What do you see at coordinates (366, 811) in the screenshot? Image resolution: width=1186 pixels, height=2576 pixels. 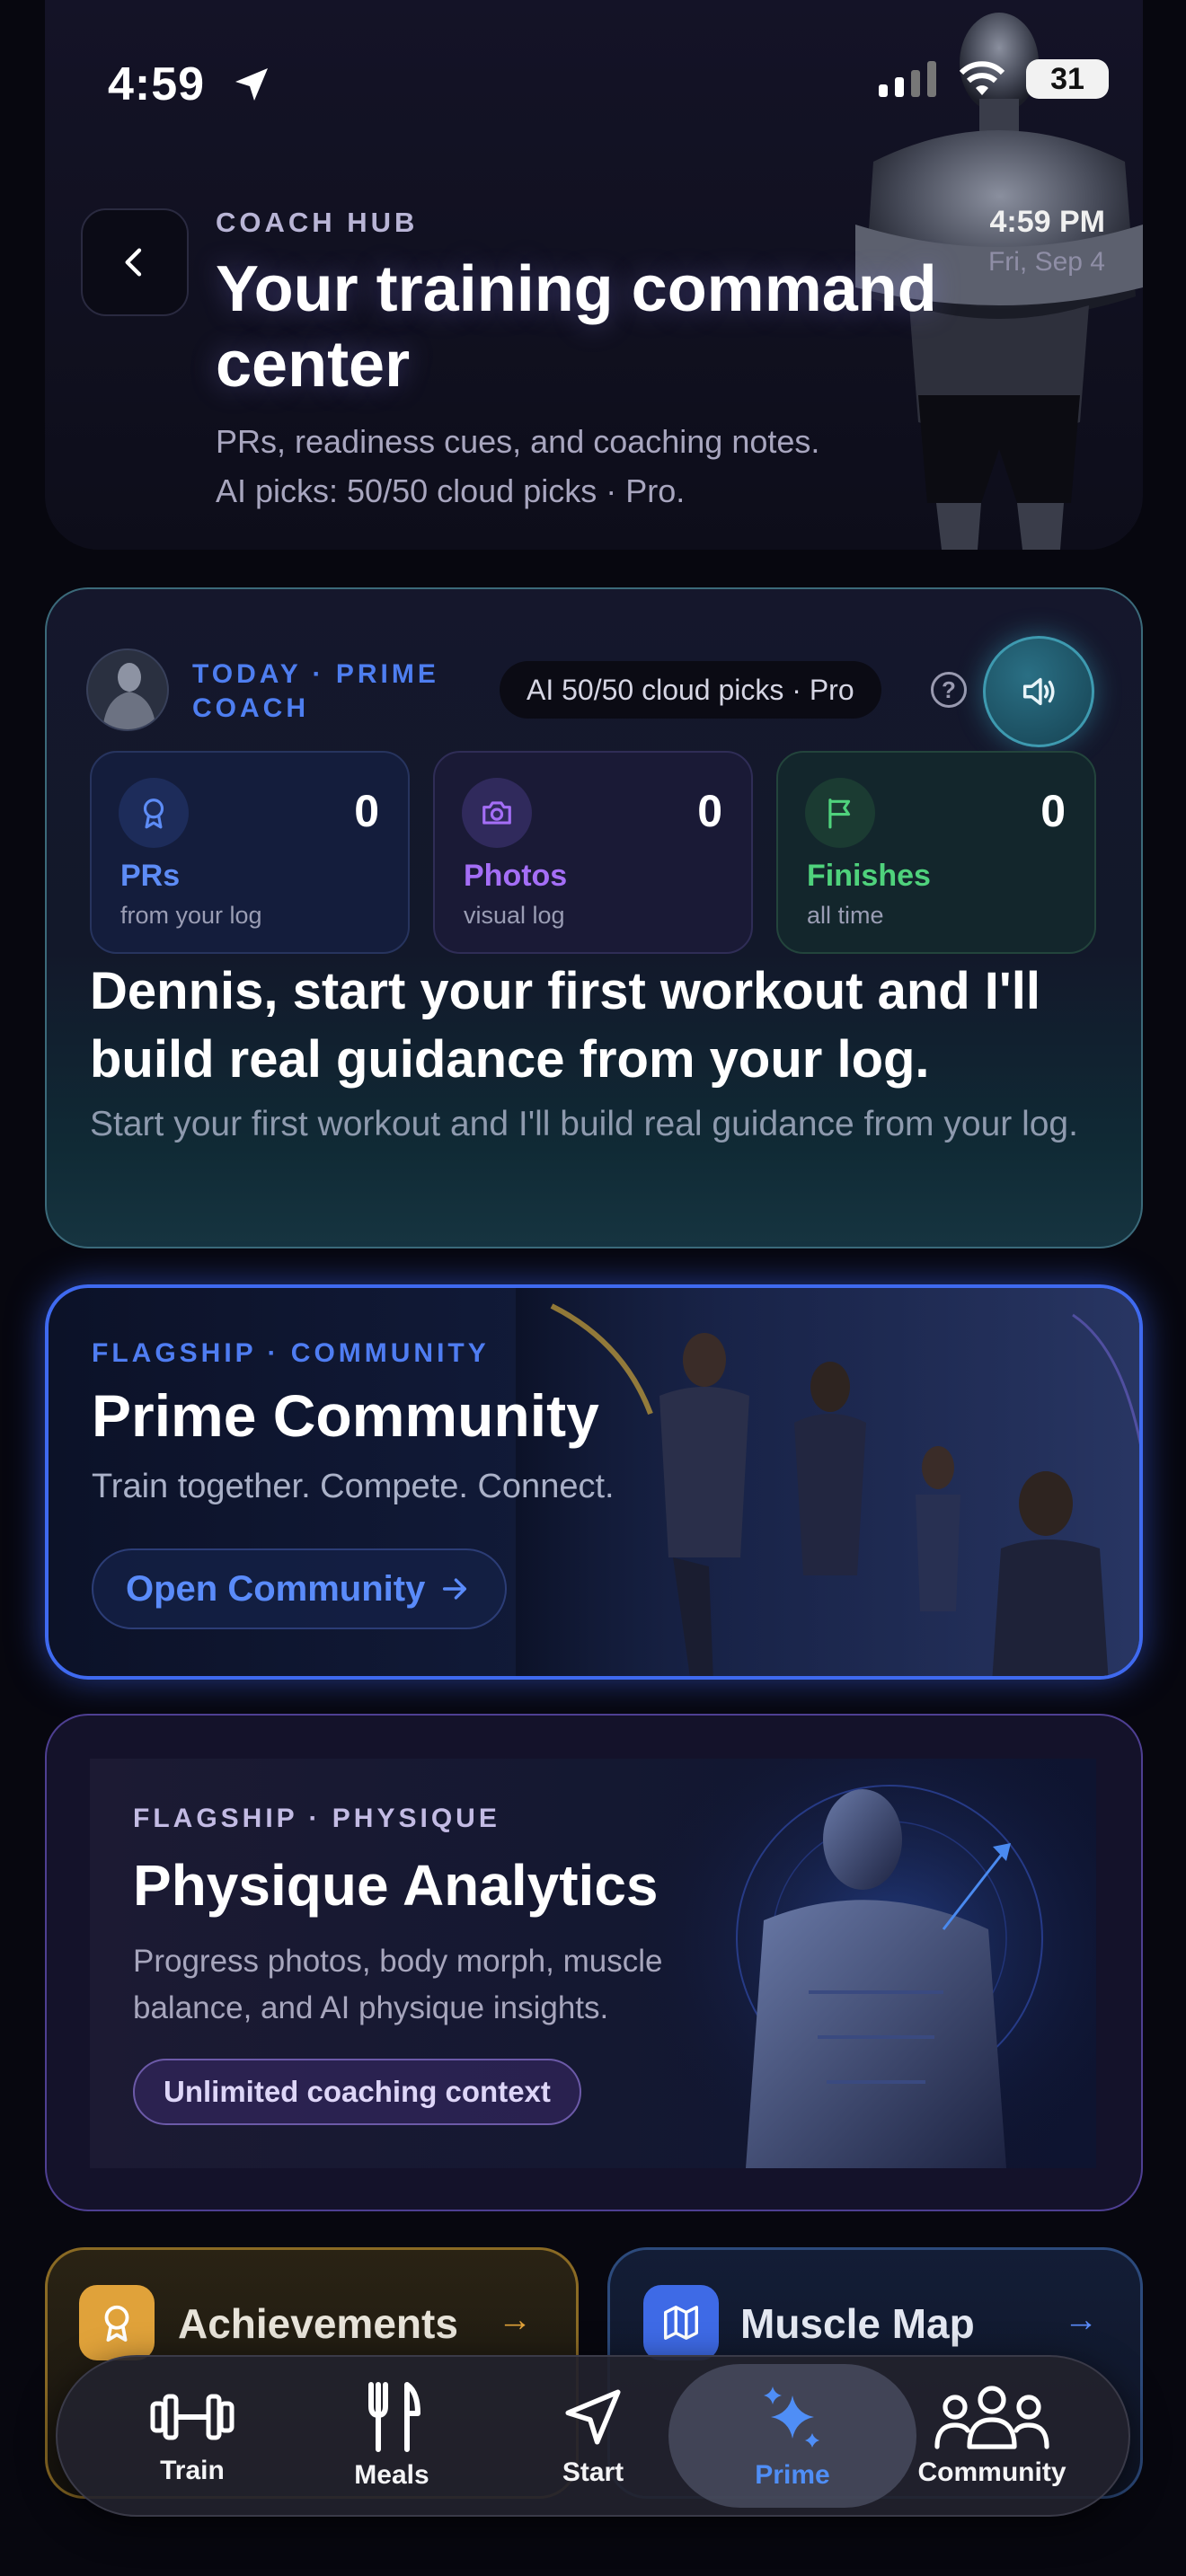 I see `prs-count: 0` at bounding box center [366, 811].